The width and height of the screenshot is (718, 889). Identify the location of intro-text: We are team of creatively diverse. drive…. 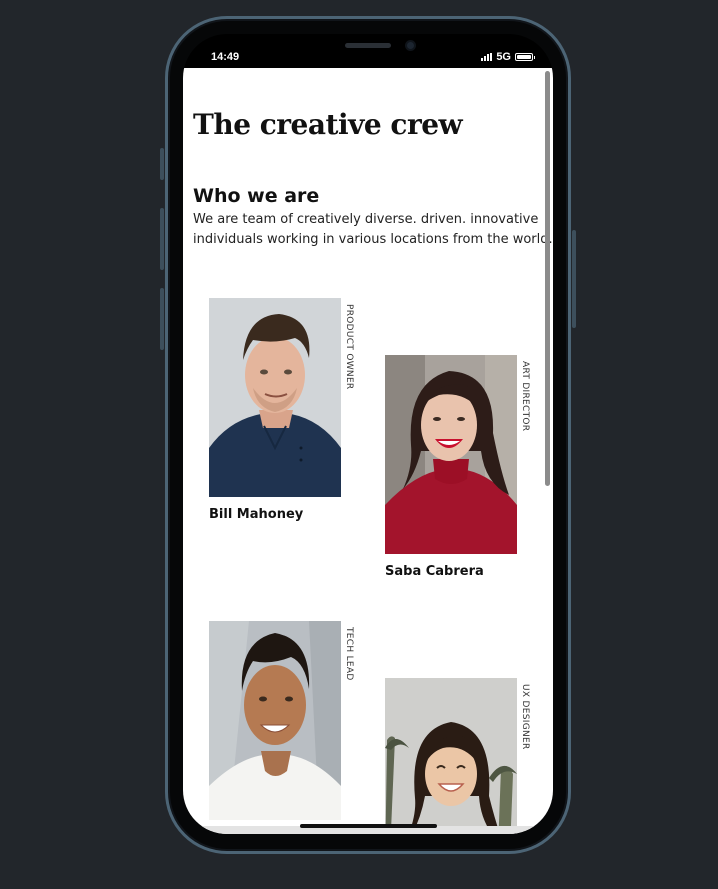
(373, 229).